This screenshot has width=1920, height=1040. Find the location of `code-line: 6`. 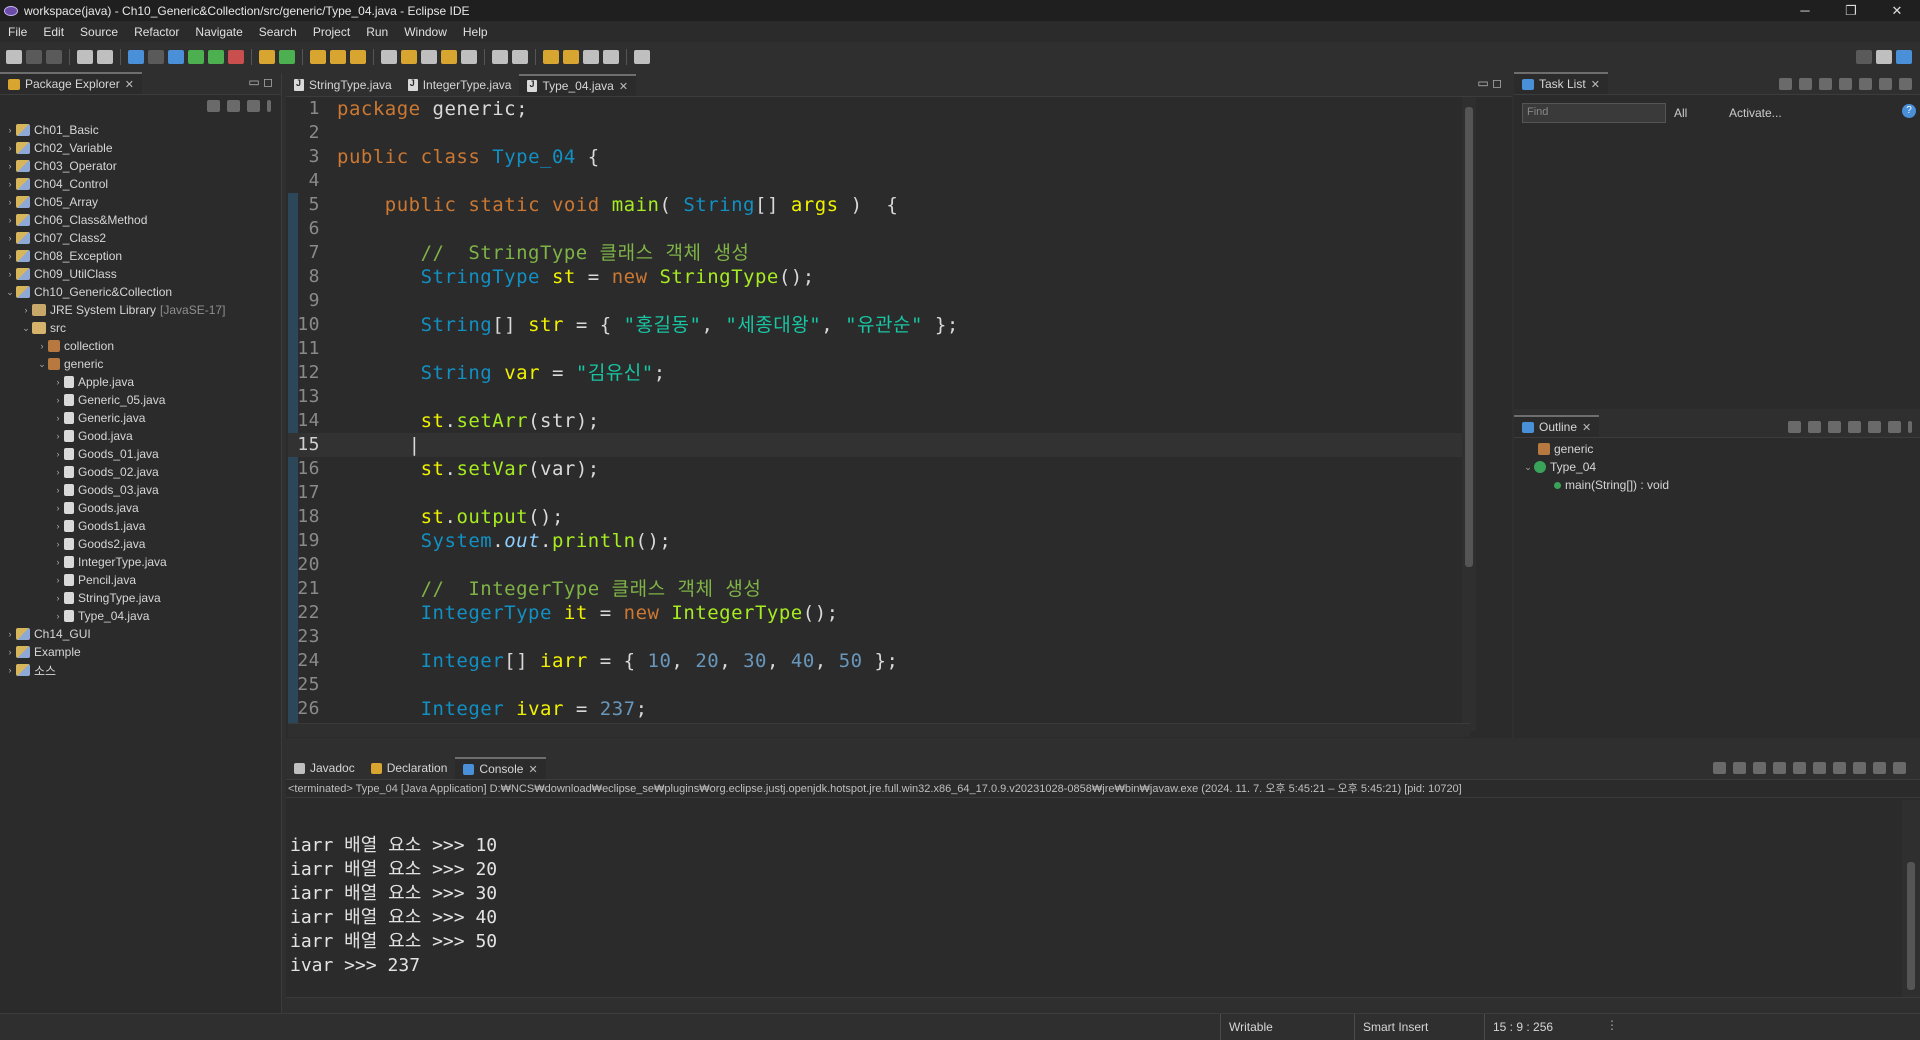

code-line: 6 is located at coordinates (879, 229).